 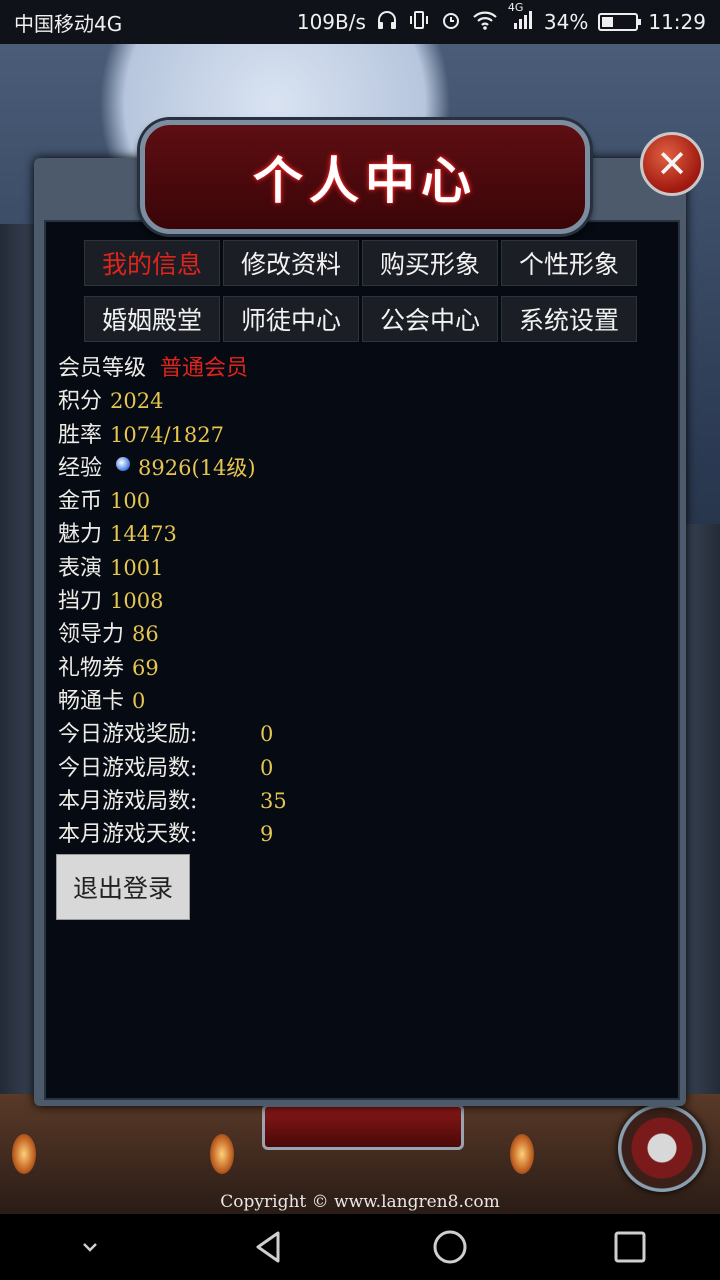 What do you see at coordinates (128, 835) in the screenshot?
I see `info-label: 本月游戏天数:` at bounding box center [128, 835].